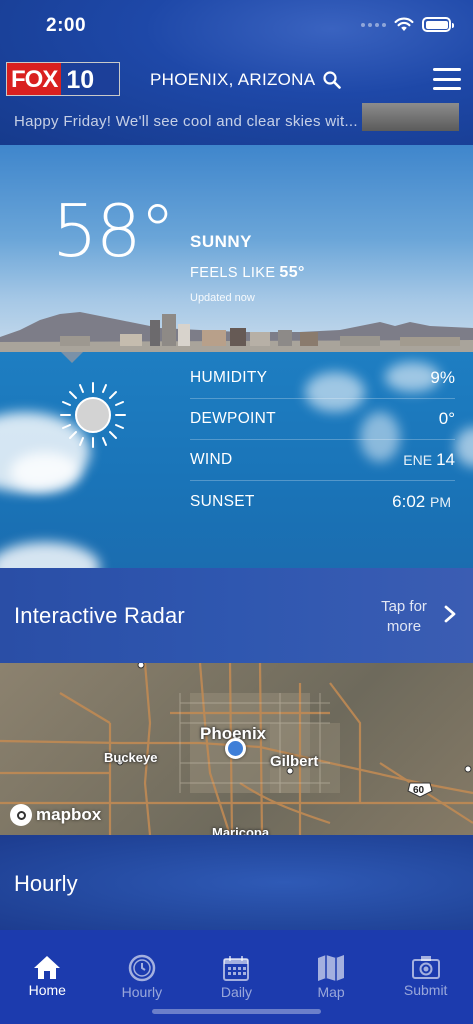  I want to click on interactive-radar-header: Interactive Radar Tap for more, so click(236, 615).